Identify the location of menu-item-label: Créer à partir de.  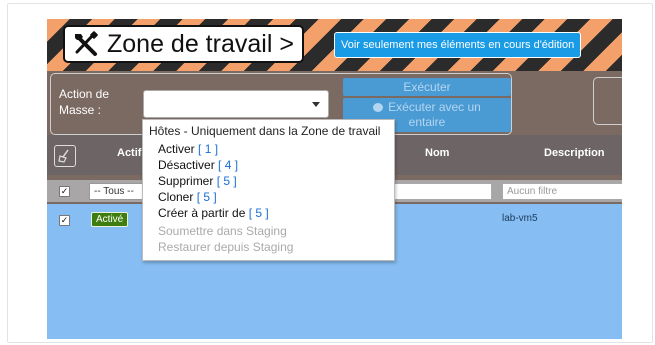
(202, 213).